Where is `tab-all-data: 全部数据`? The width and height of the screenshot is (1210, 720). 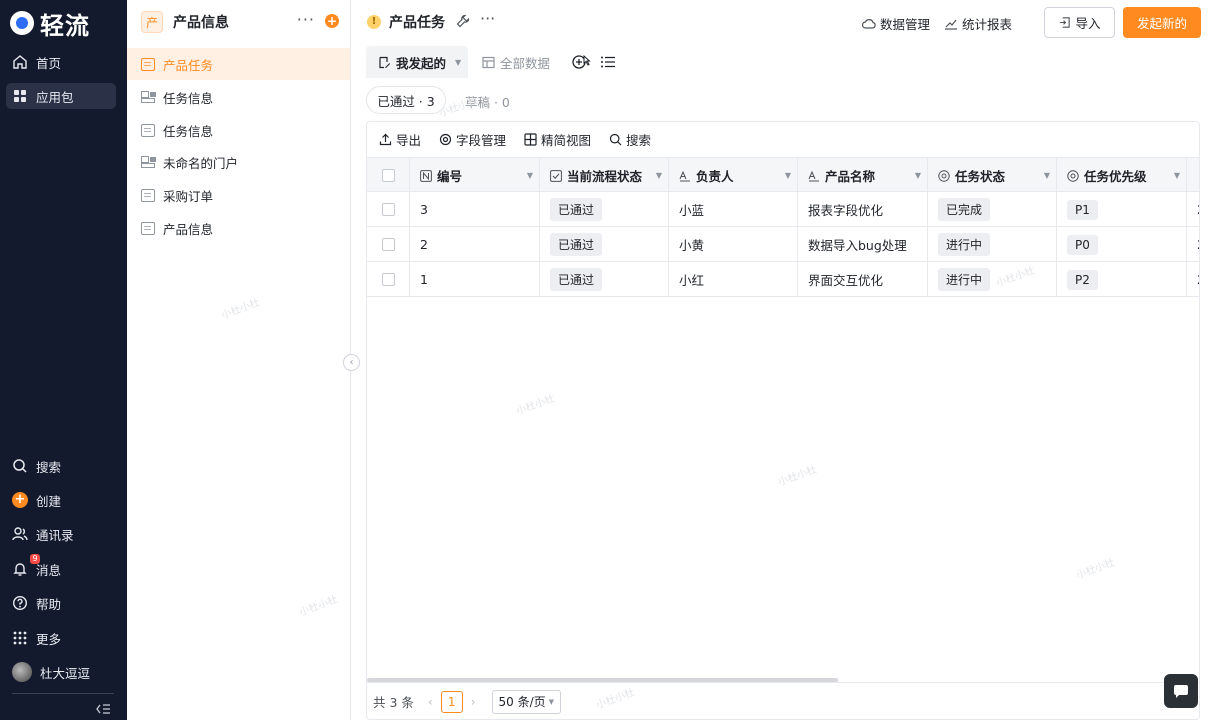
tab-all-data: 全部数据 is located at coordinates (516, 62).